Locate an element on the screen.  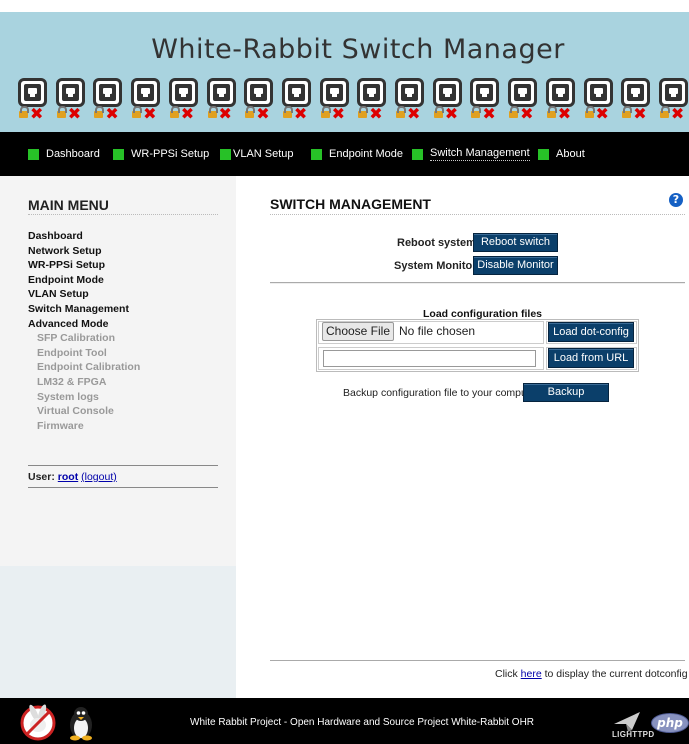
menu-item-system-logs: System logs is located at coordinates (123, 397).